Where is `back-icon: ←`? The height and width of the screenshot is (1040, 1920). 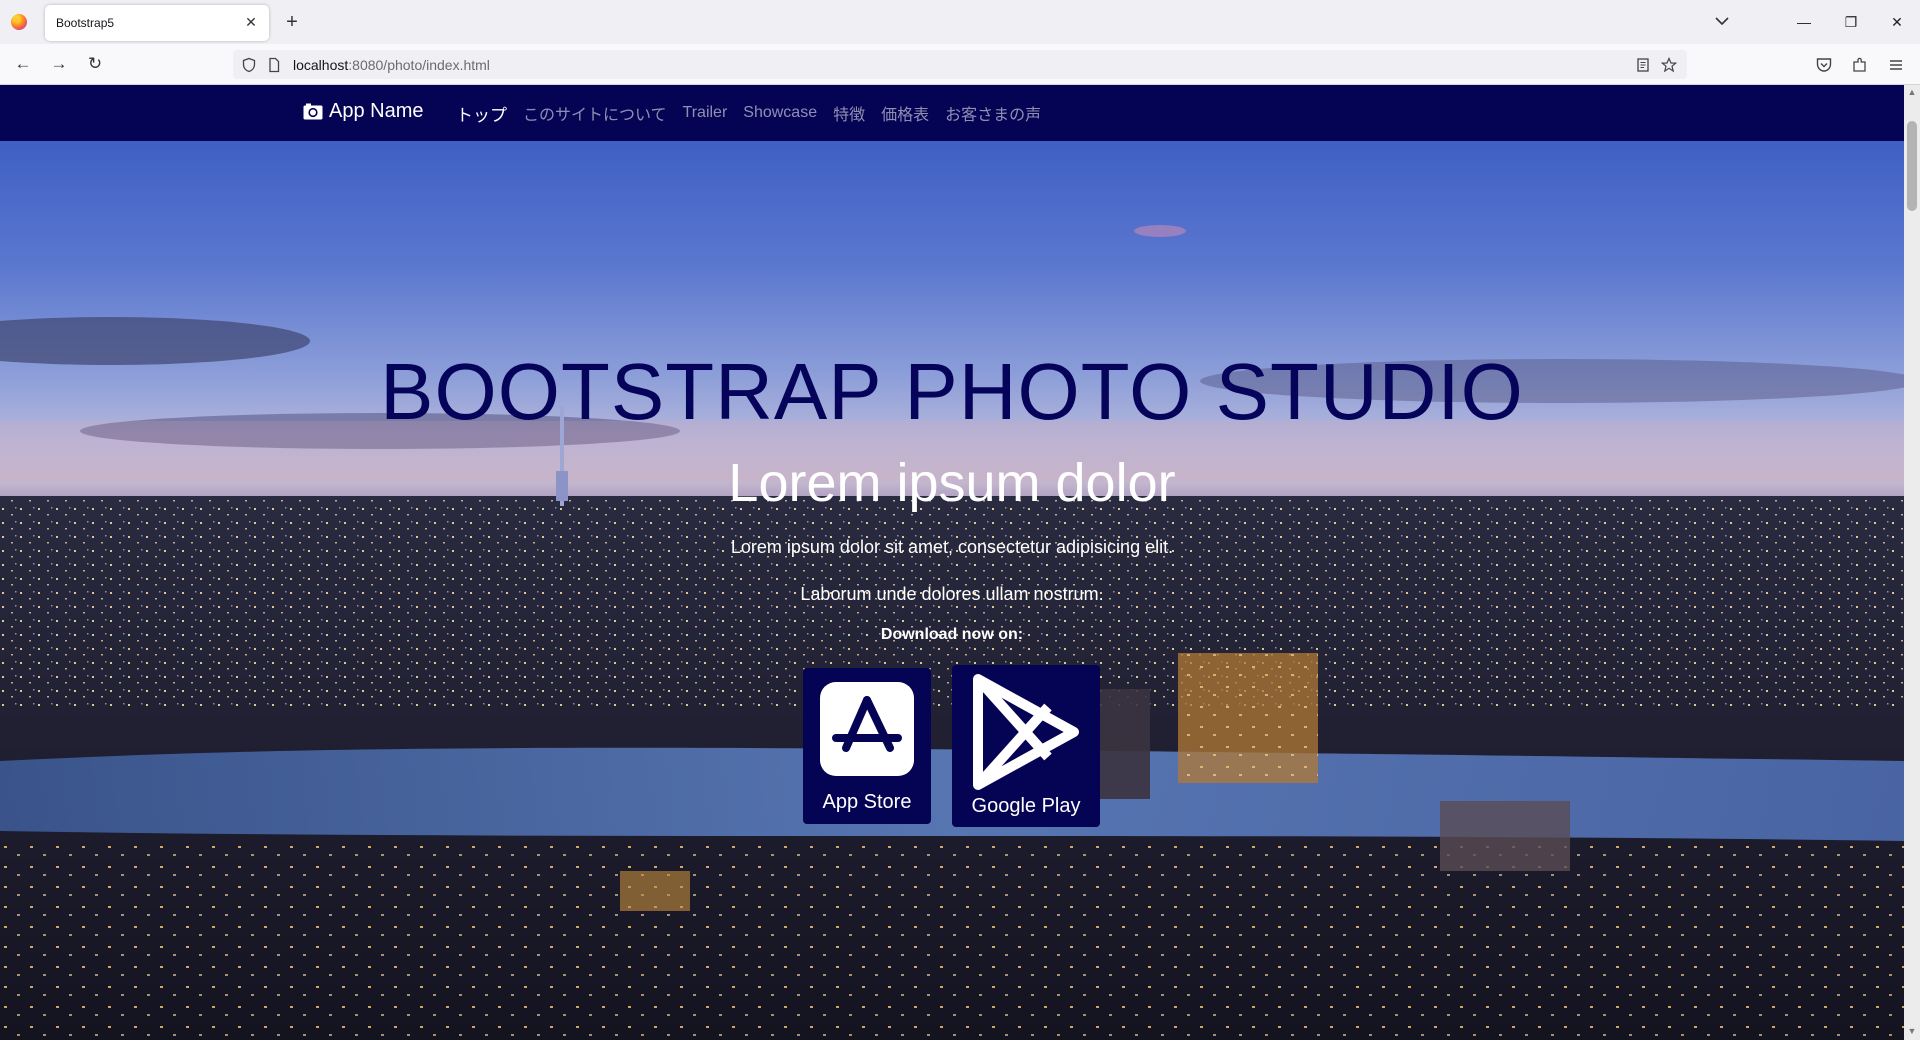
back-icon: ← is located at coordinates (23, 64).